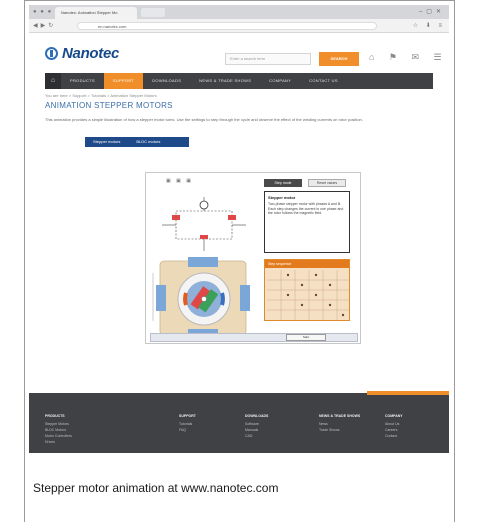  I want to click on url-field: en.nanotec.com, so click(227, 26).